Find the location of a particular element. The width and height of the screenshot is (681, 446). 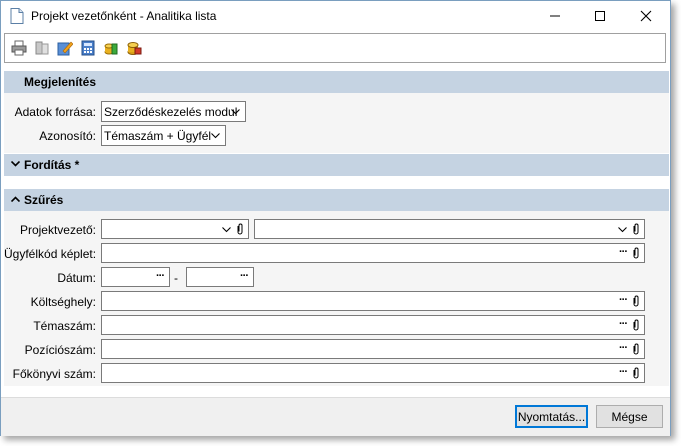

ugyfelkod-label: Ügyfélkód képlet: is located at coordinates (50, 254).